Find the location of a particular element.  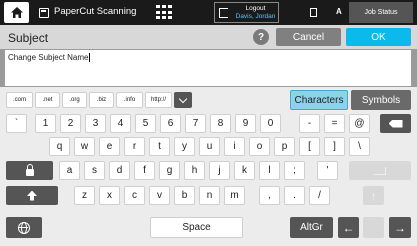

up-arrow-button: ↑ is located at coordinates (373, 195).